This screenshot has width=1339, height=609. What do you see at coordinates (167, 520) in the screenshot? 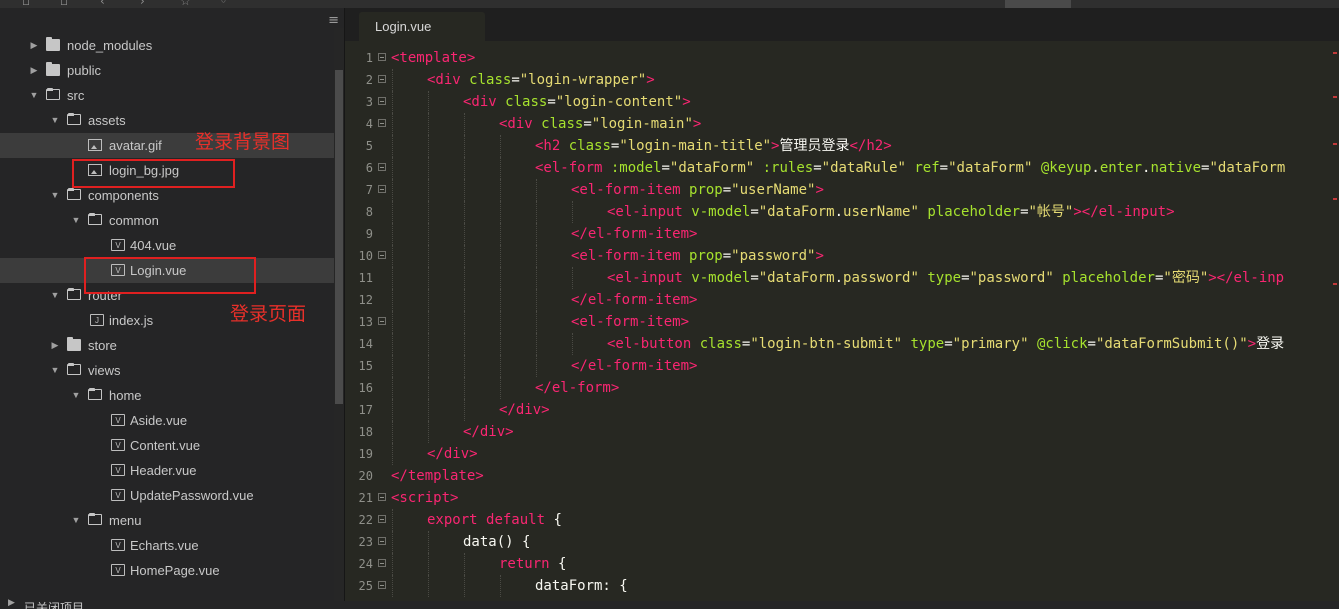
I see `tree-item-menu: ▼ menu` at bounding box center [167, 520].